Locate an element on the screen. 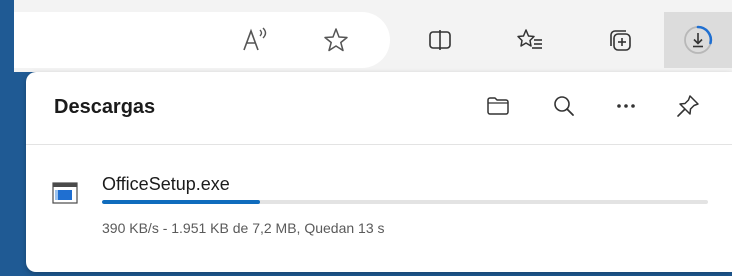 The image size is (732, 276). search-icon is located at coordinates (564, 106).